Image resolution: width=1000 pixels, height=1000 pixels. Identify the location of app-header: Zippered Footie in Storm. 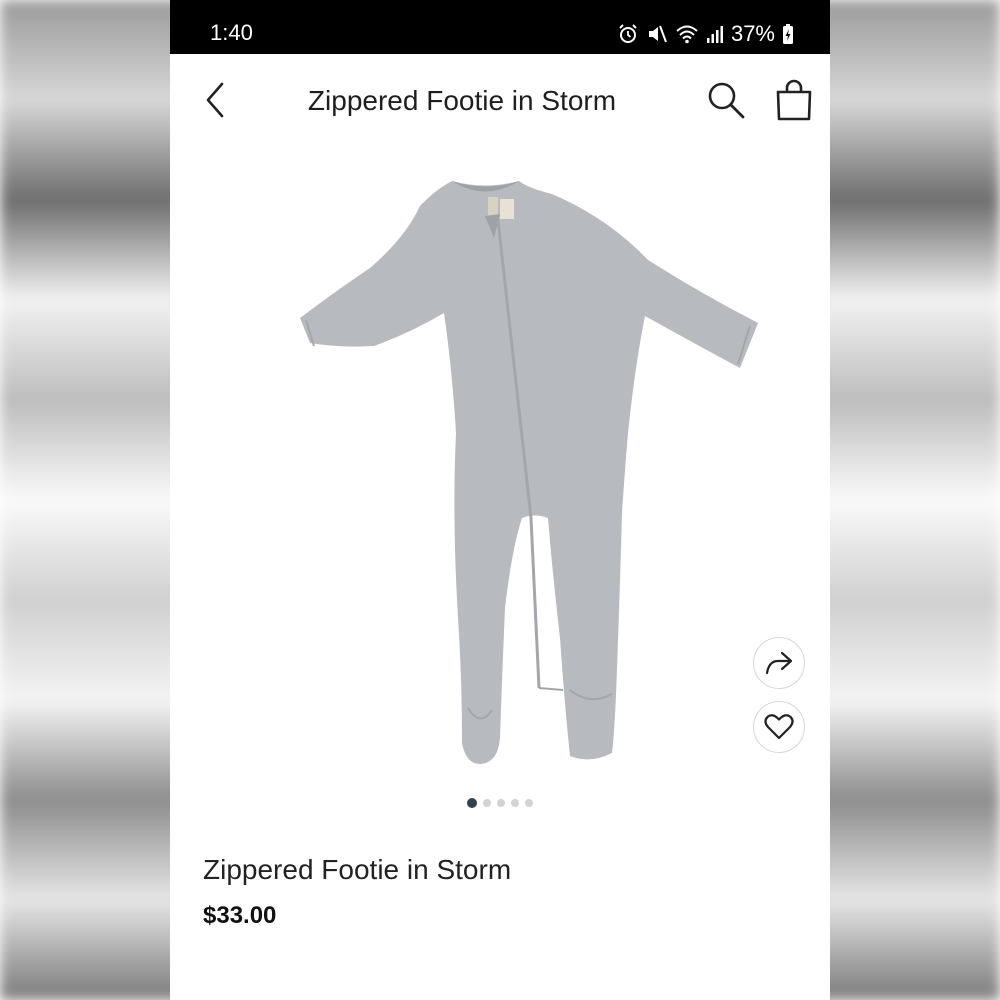
(500, 100).